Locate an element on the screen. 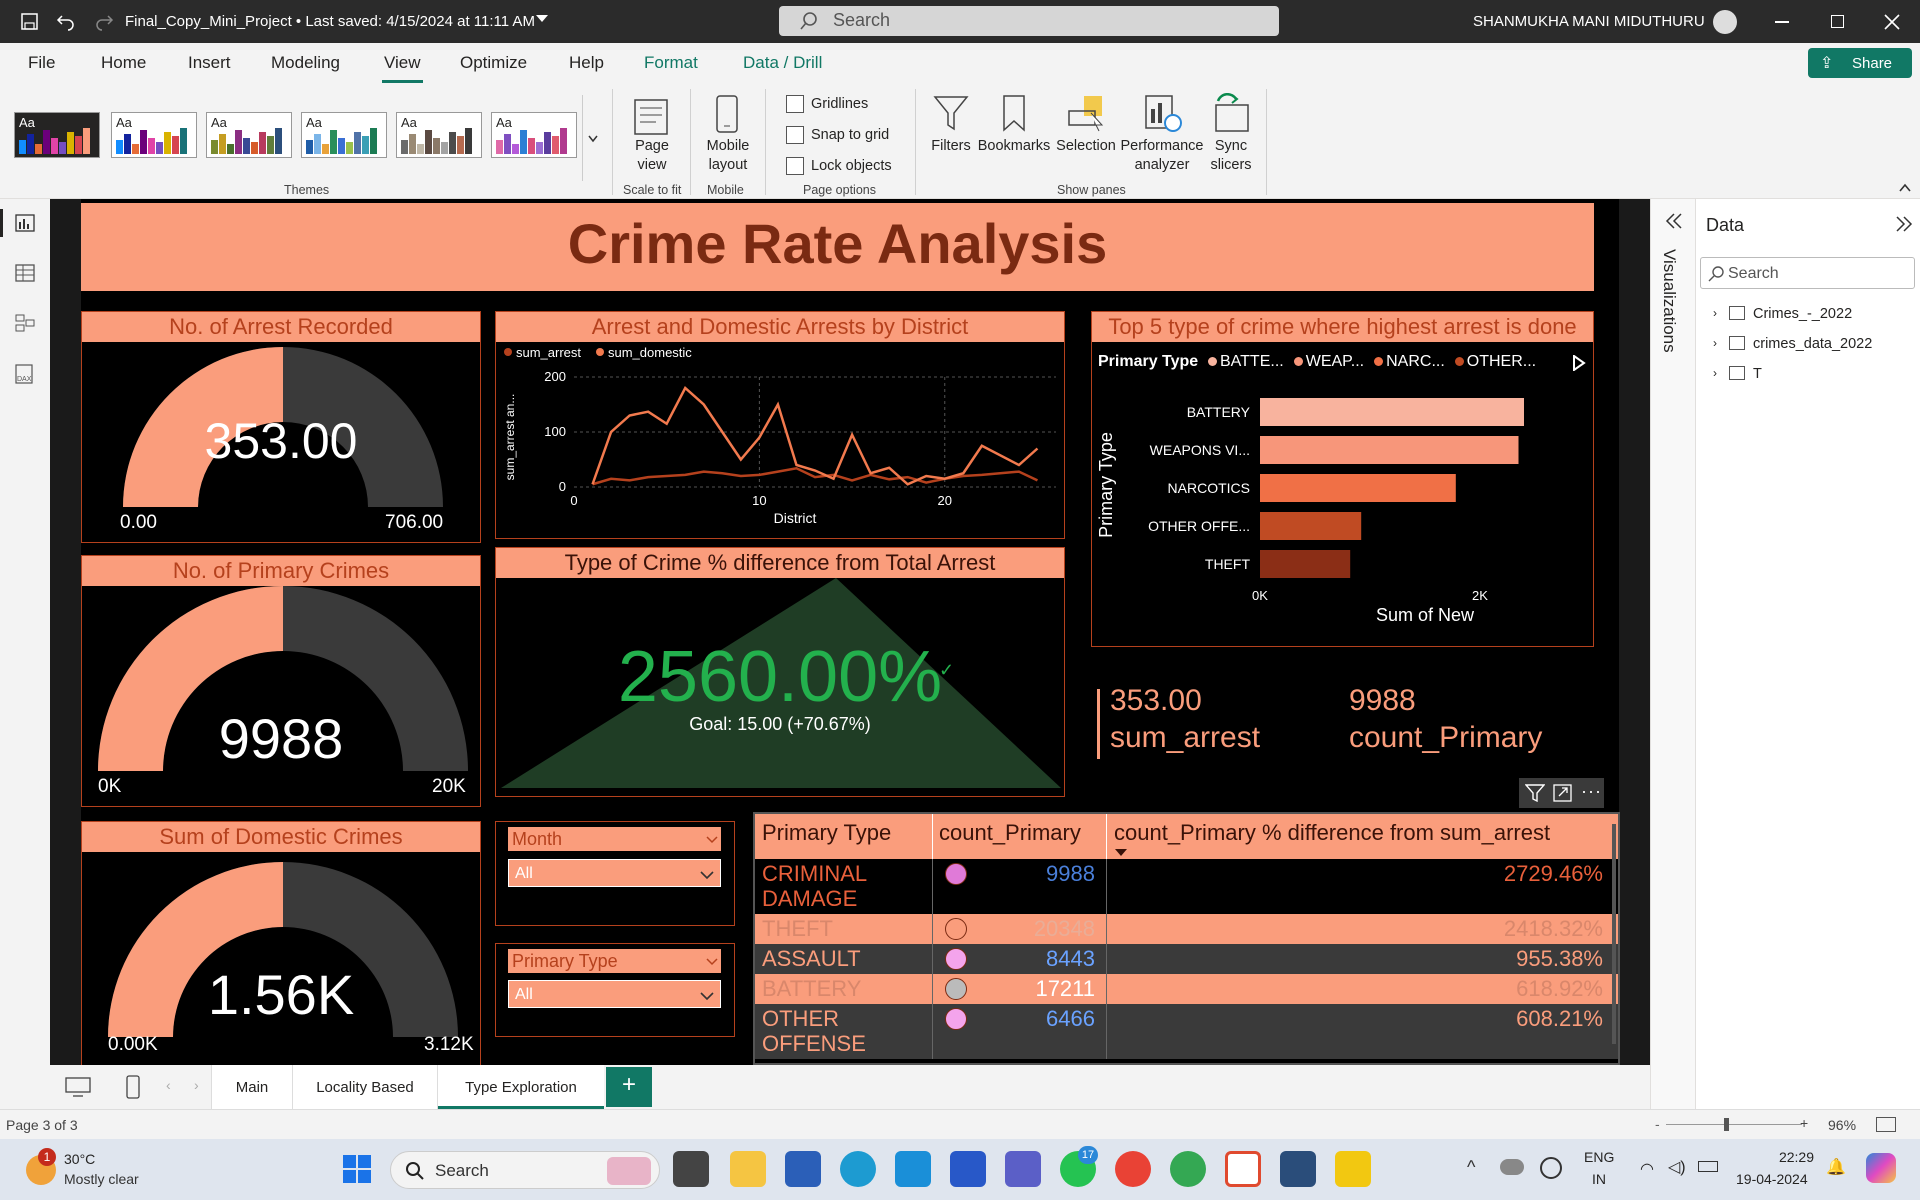 The height and width of the screenshot is (1200, 1920). snap-checkbox is located at coordinates (795, 135).